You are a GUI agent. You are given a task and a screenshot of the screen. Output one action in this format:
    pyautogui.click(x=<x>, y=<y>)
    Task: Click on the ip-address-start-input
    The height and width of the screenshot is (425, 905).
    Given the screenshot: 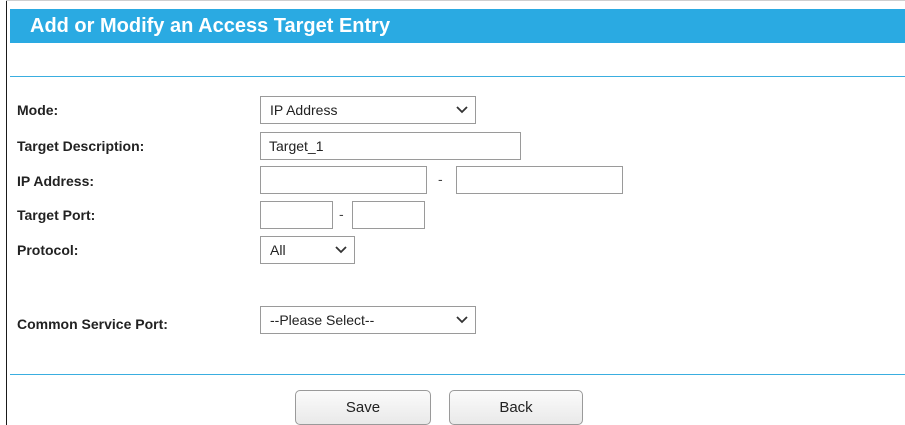 What is the action you would take?
    pyautogui.click(x=343, y=180)
    